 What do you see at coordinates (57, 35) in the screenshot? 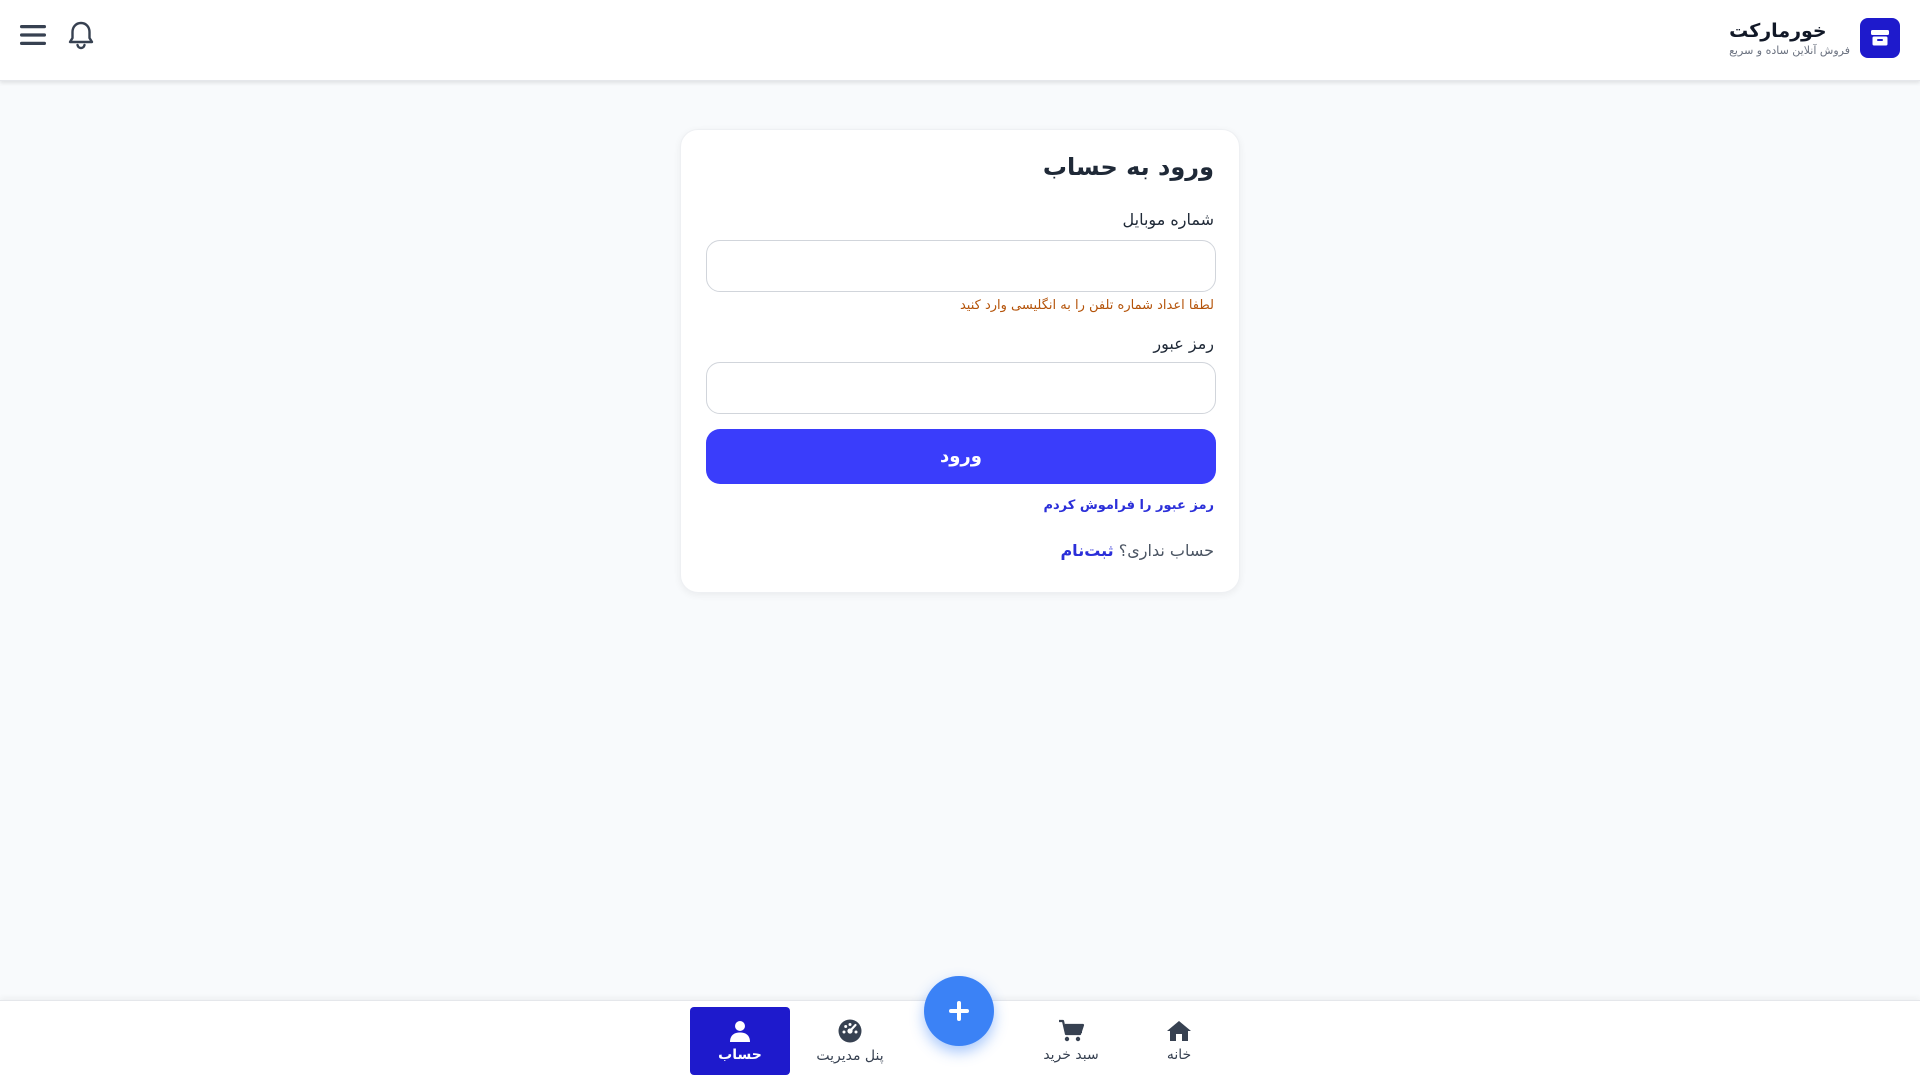
I see `header-actions` at bounding box center [57, 35].